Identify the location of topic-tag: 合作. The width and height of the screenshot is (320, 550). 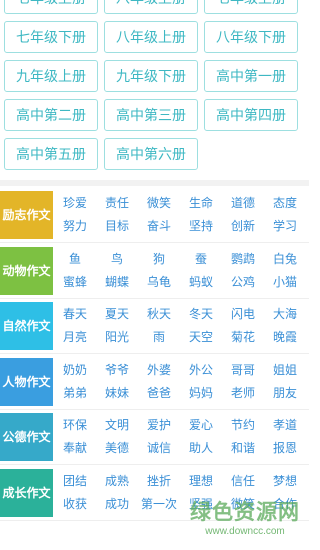
(285, 504).